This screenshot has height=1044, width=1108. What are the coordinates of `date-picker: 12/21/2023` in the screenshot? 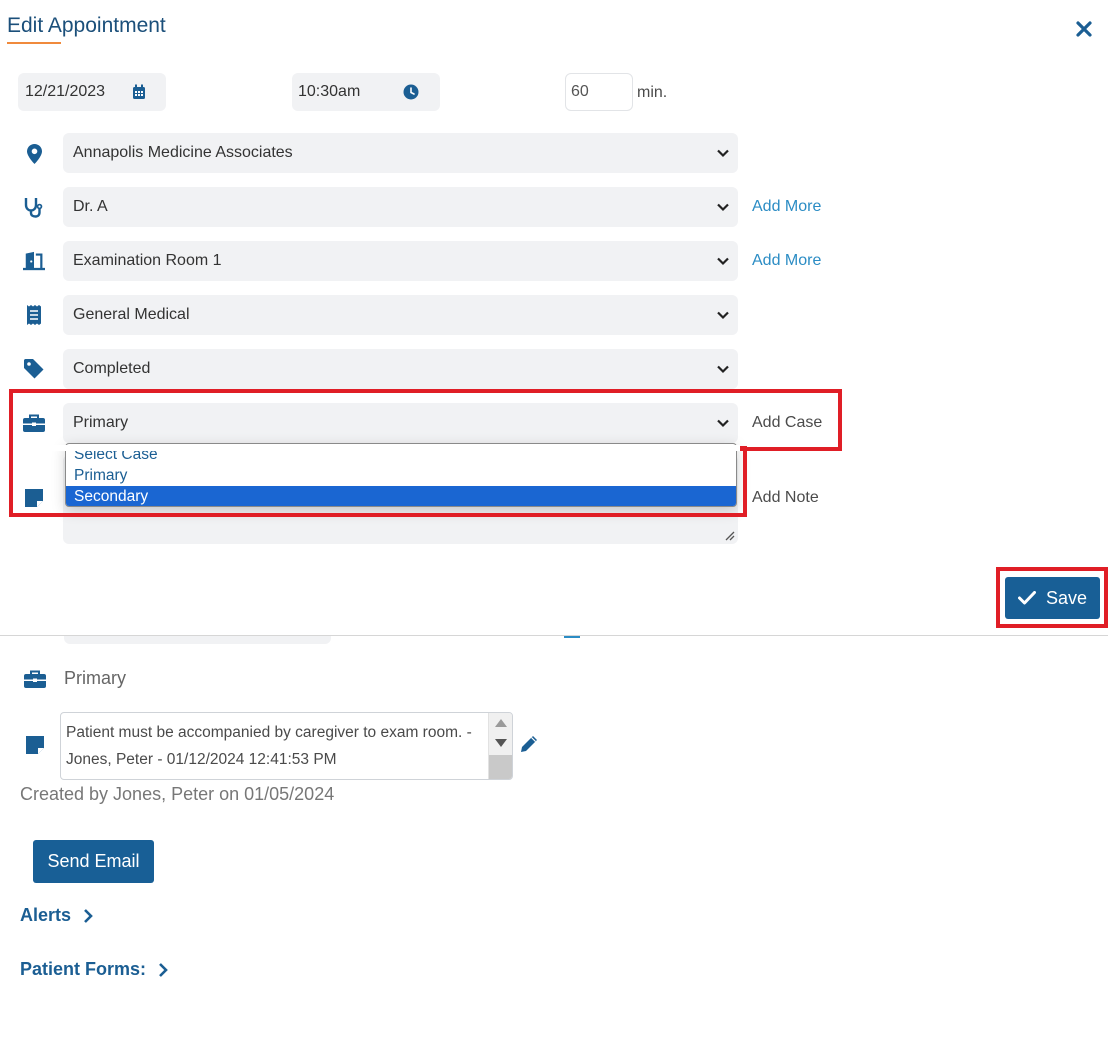 It's located at (92, 92).